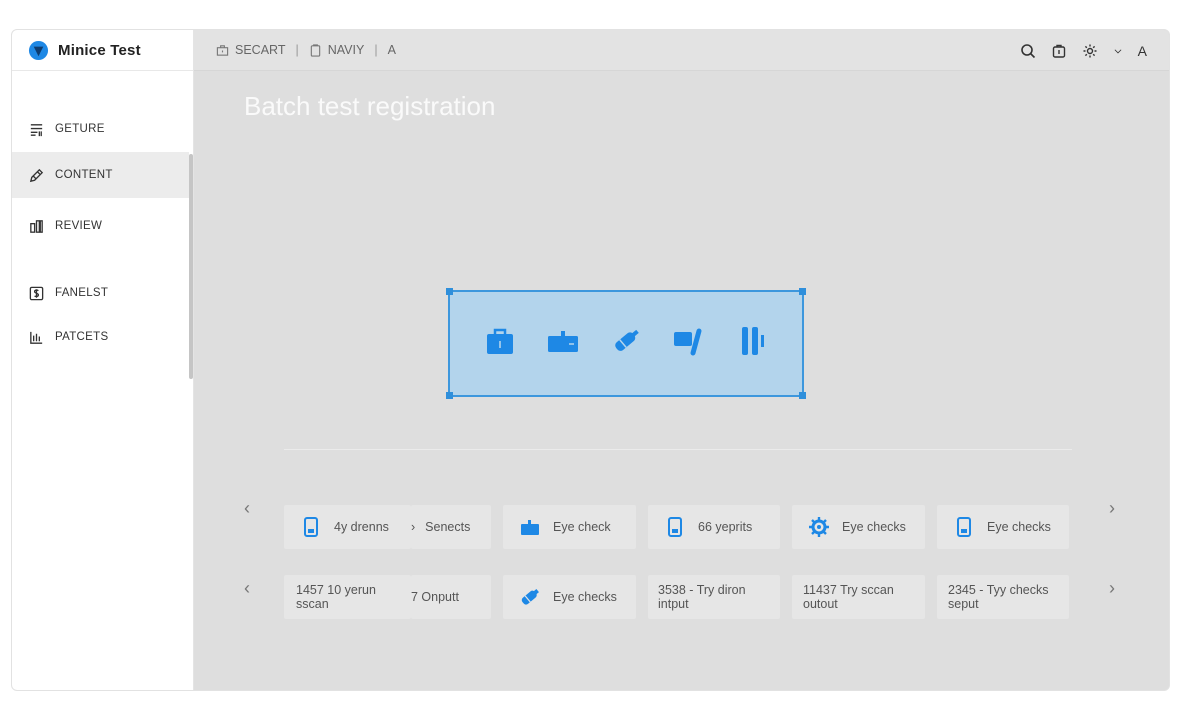  Describe the element at coordinates (80, 129) in the screenshot. I see `sidebar-item-label: GETURE` at that location.